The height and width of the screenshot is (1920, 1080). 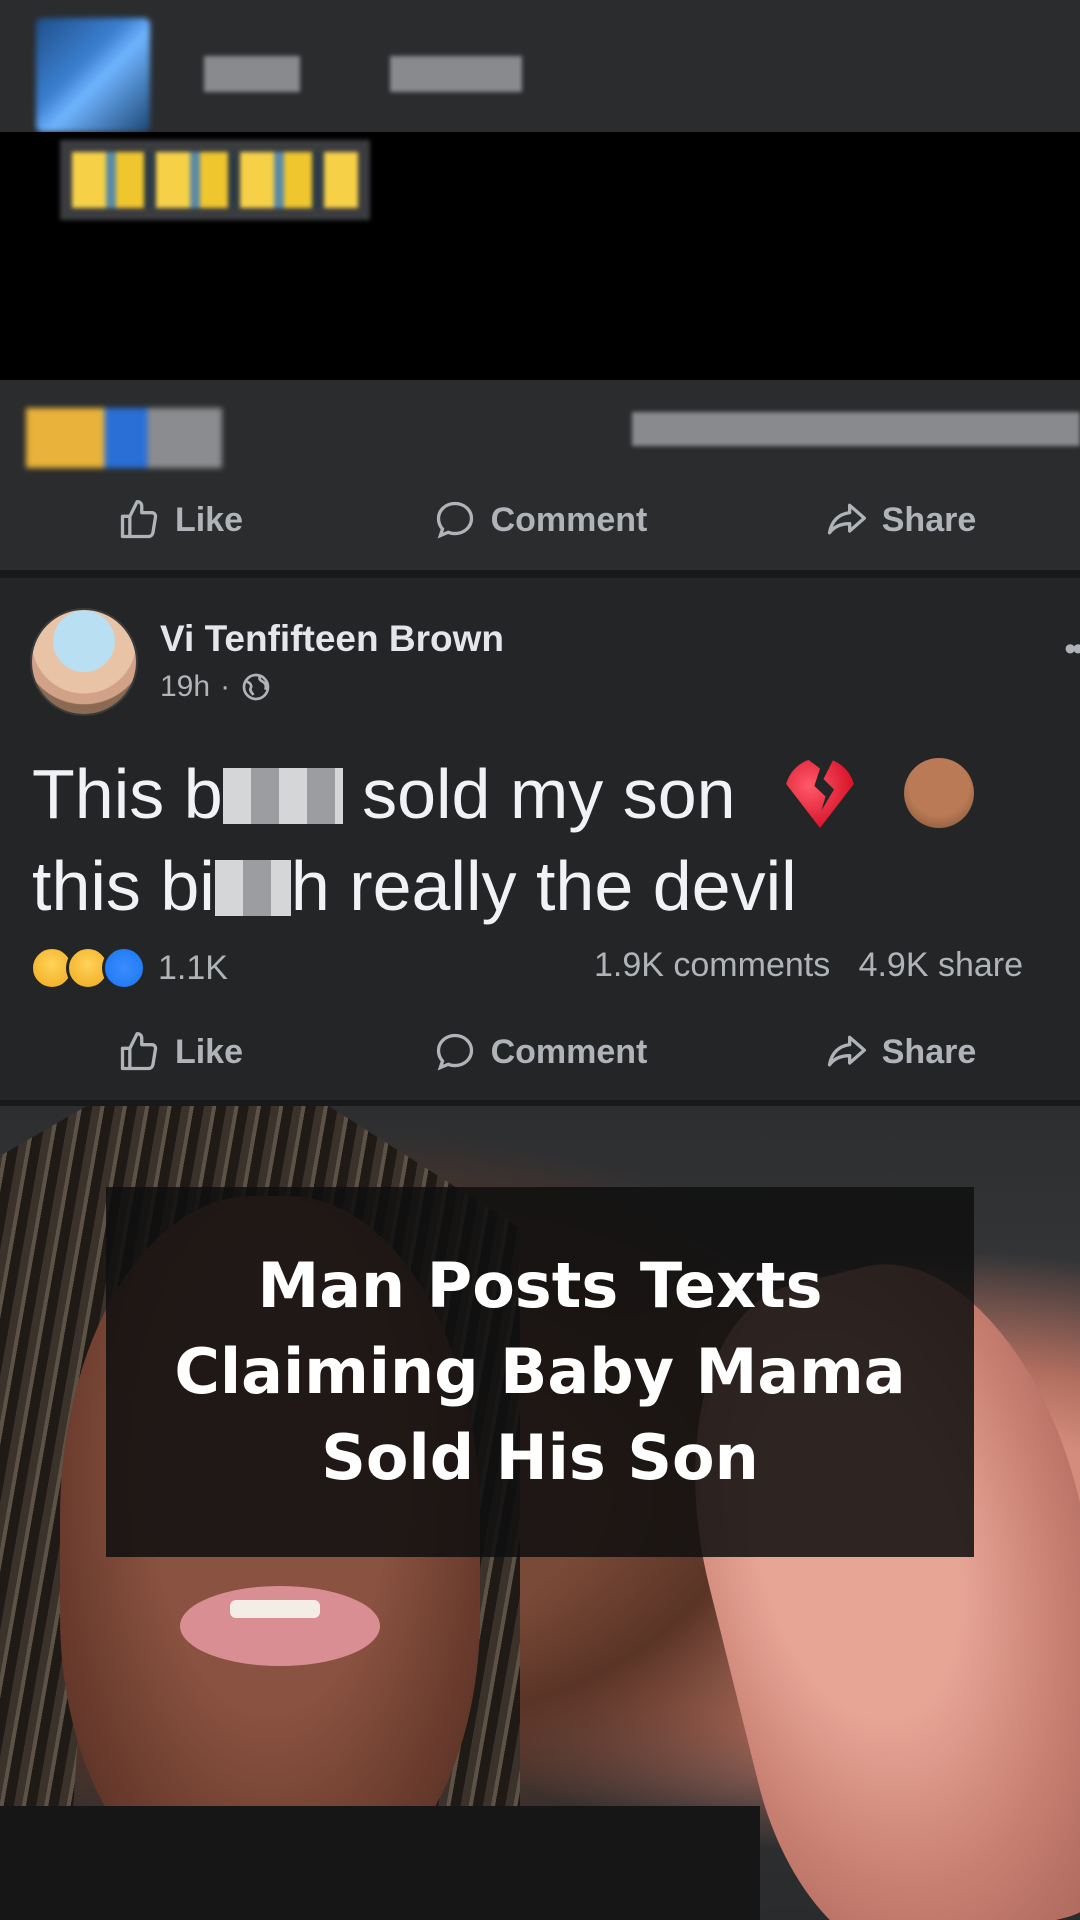 I want to click on reaction-count: 1.1K, so click(x=193, y=967).